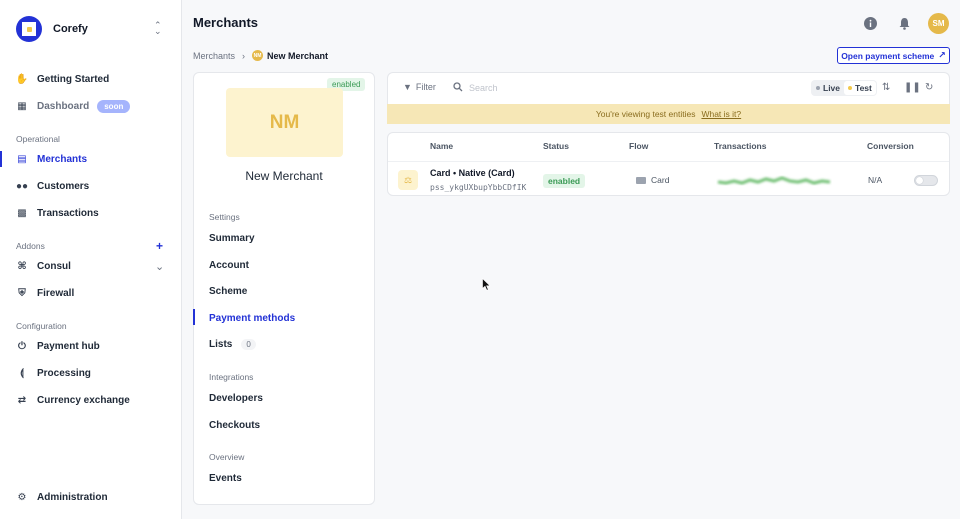 The height and width of the screenshot is (519, 960). Describe the element at coordinates (22, 159) in the screenshot. I see `merchants-icon: ▤` at that location.